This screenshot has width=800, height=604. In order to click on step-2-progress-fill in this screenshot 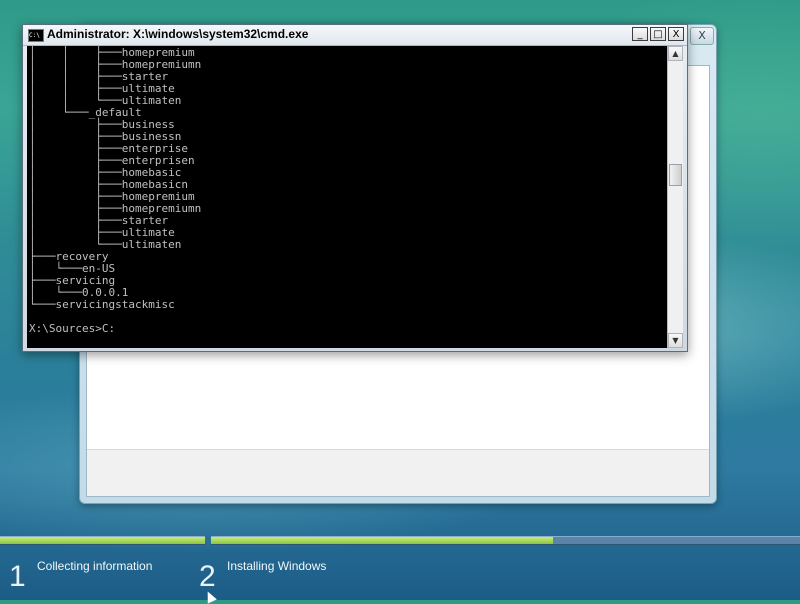, I will do `click(382, 540)`.